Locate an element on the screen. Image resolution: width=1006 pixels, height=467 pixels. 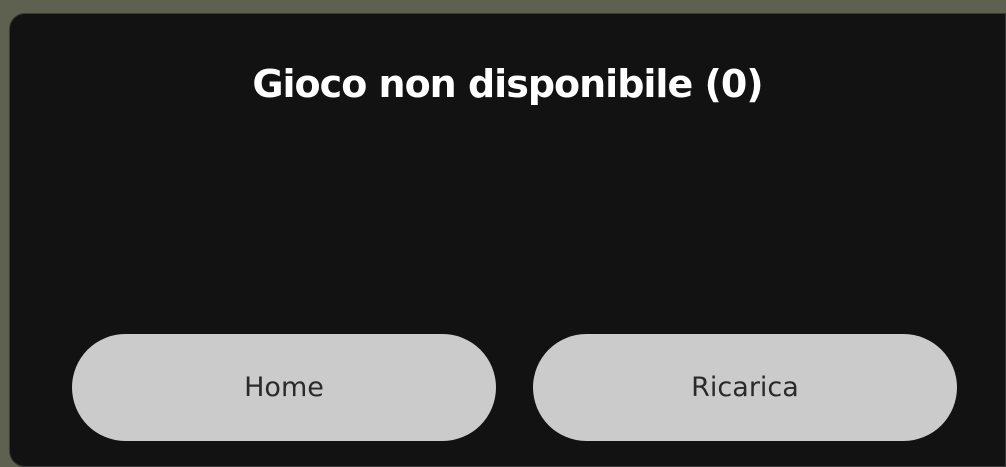
dialog-title: Gioco non disponibile (0) is located at coordinates (507, 84).